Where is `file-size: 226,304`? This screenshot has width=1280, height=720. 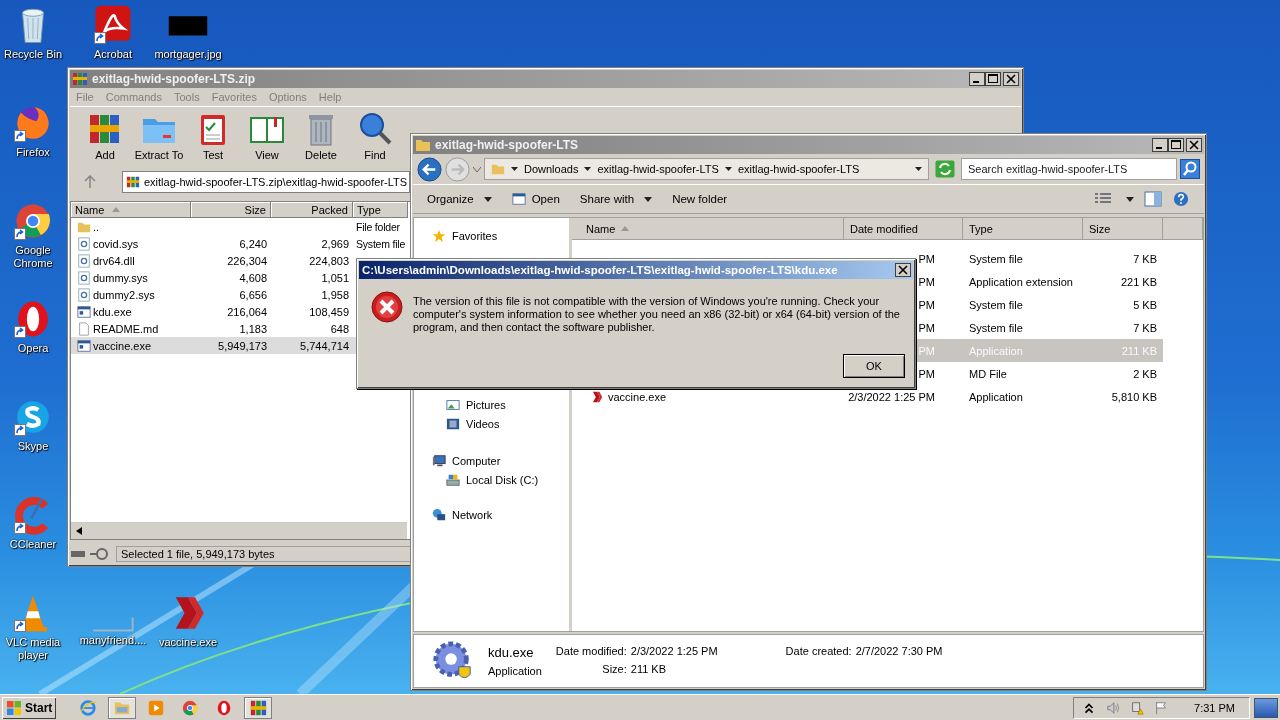
file-size: 226,304 is located at coordinates (247, 260).